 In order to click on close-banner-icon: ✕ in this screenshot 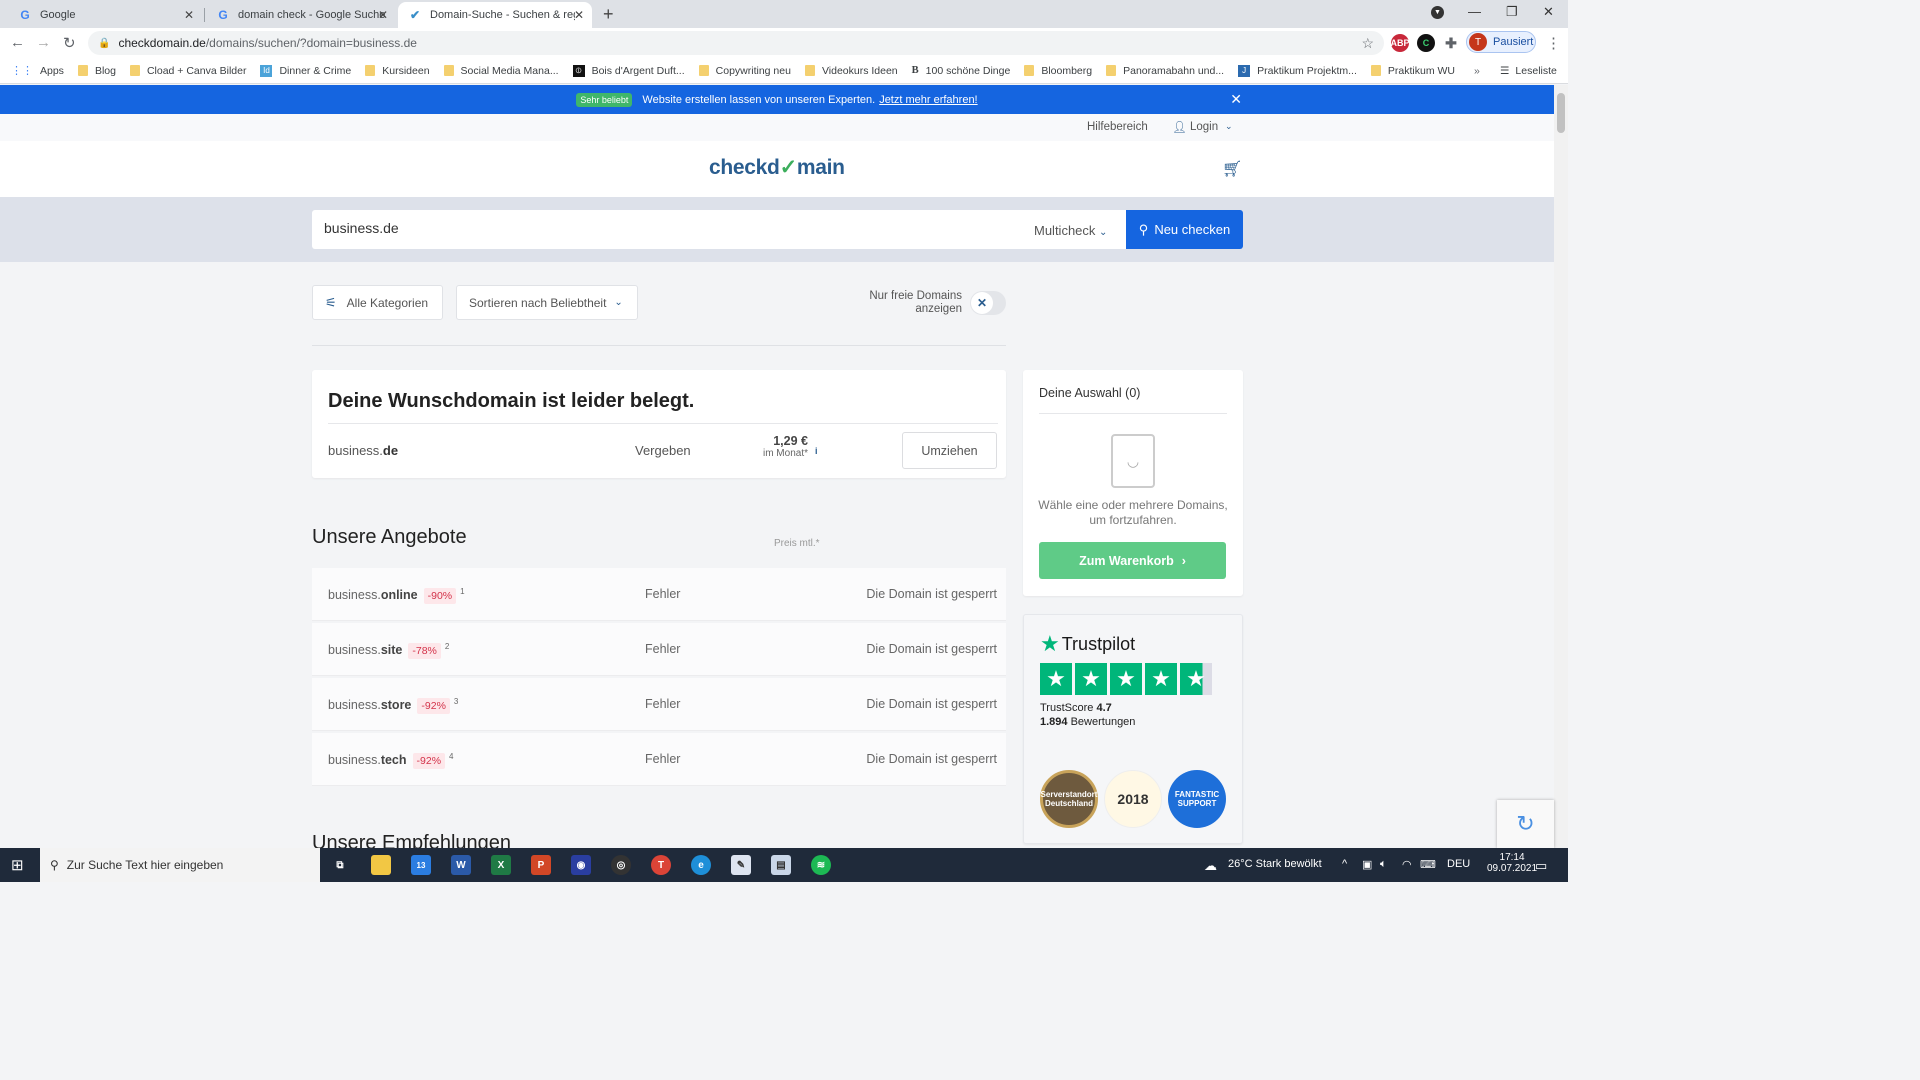, I will do `click(1236, 99)`.